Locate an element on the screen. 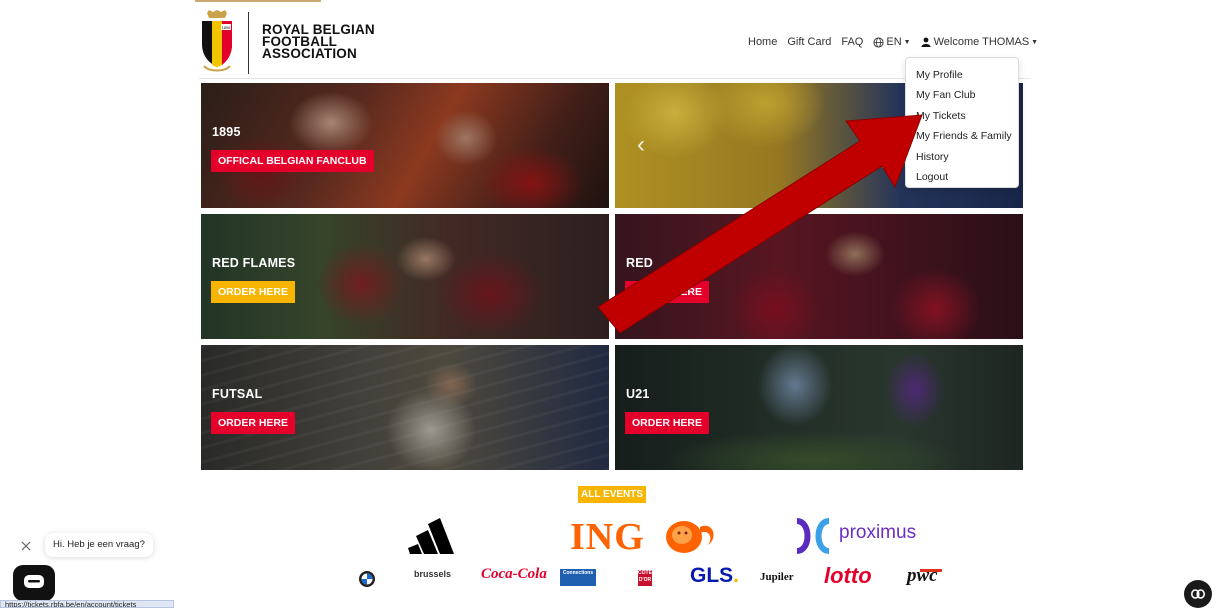 The width and height of the screenshot is (1216, 608). tile-title: 1895 is located at coordinates (226, 132).